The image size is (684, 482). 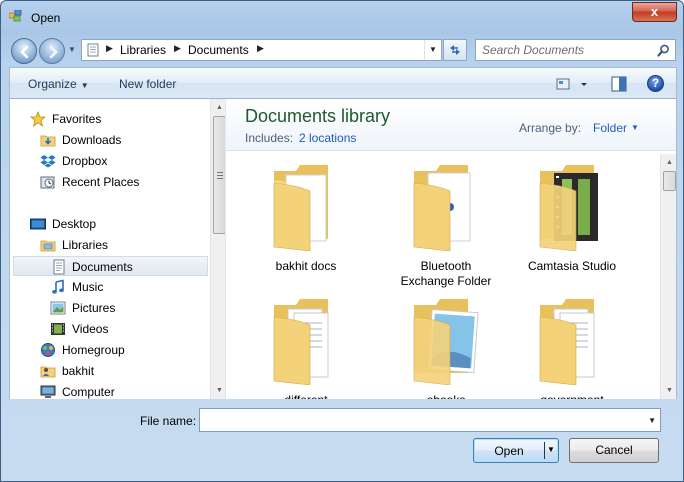 I want to click on split-divider, so click(x=544, y=450).